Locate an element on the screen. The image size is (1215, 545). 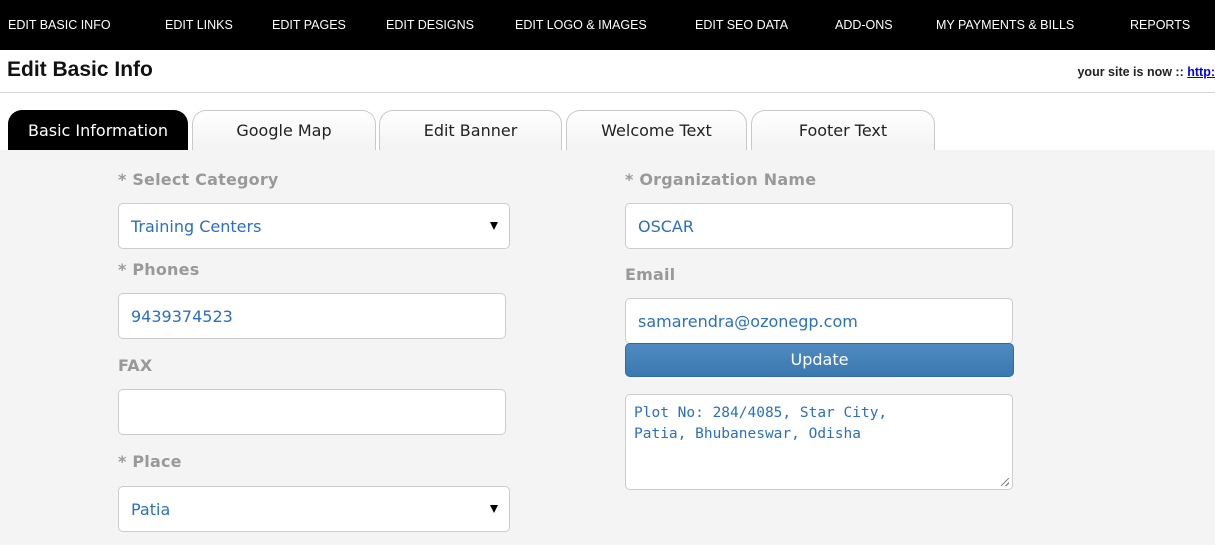
email-input: samarendra@ozonegp.com is located at coordinates (819, 321).